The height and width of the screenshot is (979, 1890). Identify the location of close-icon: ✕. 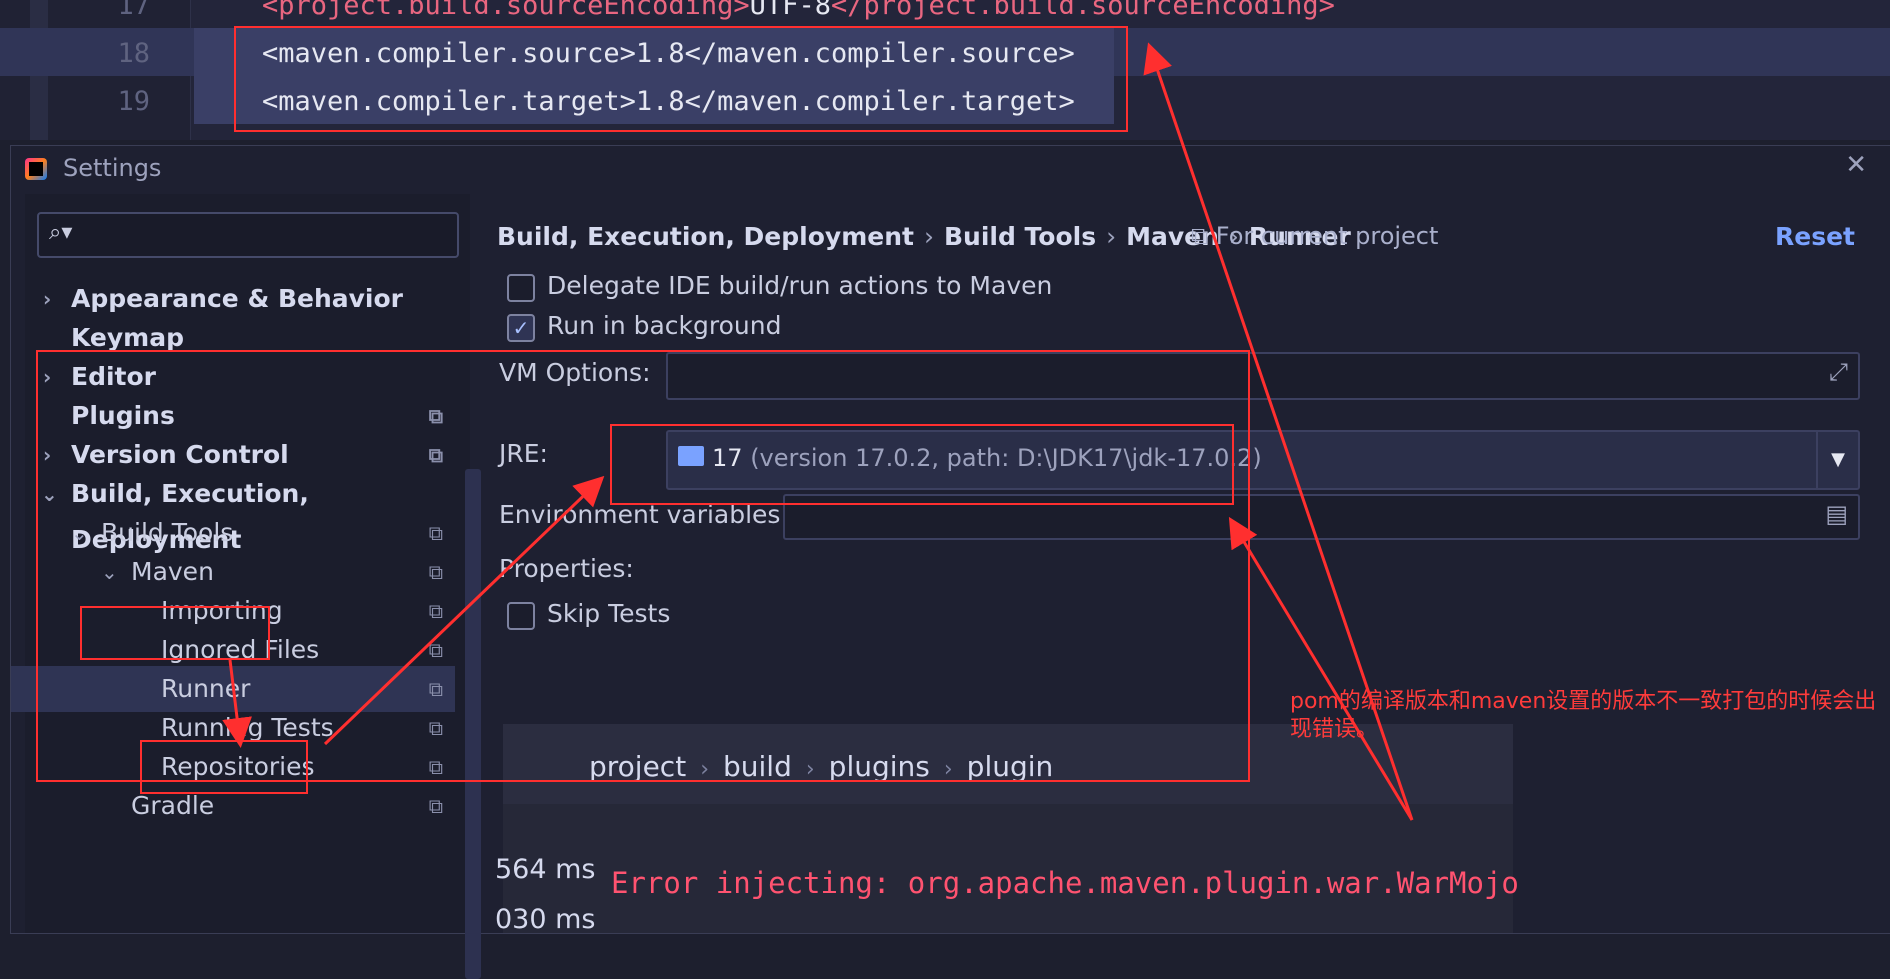
(1856, 165).